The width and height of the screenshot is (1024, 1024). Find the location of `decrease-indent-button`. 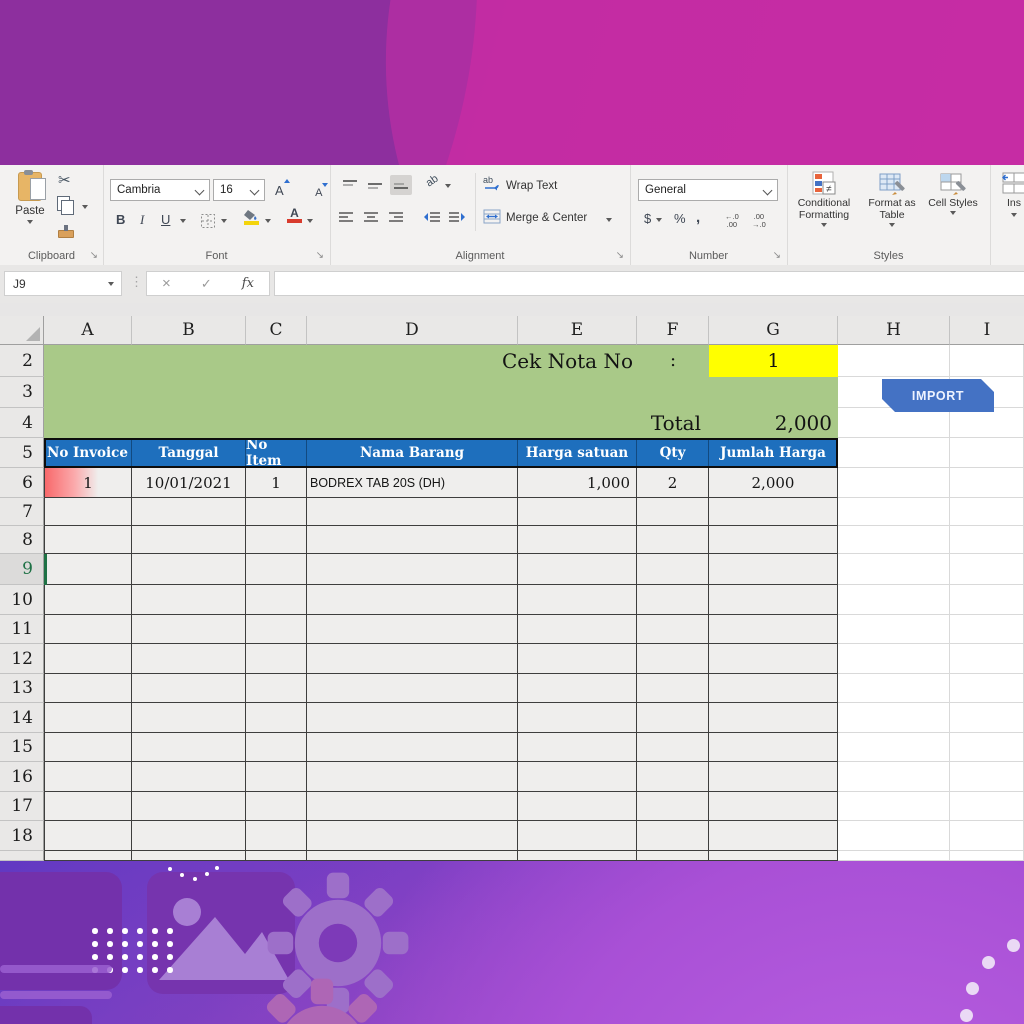

decrease-indent-button is located at coordinates (432, 220).